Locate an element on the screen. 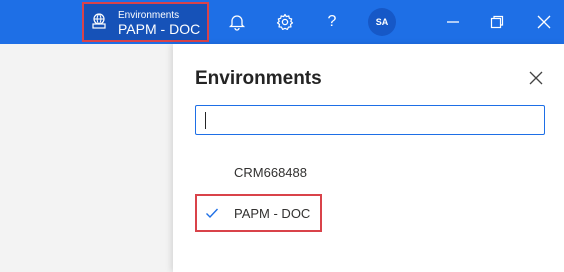  text-caret is located at coordinates (205, 120).